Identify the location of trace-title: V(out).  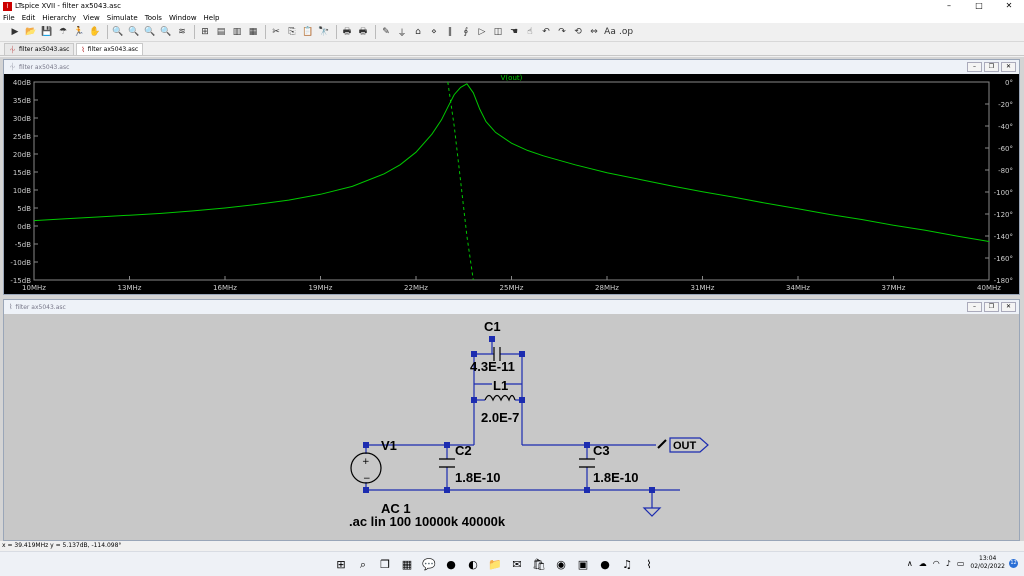
(512, 78).